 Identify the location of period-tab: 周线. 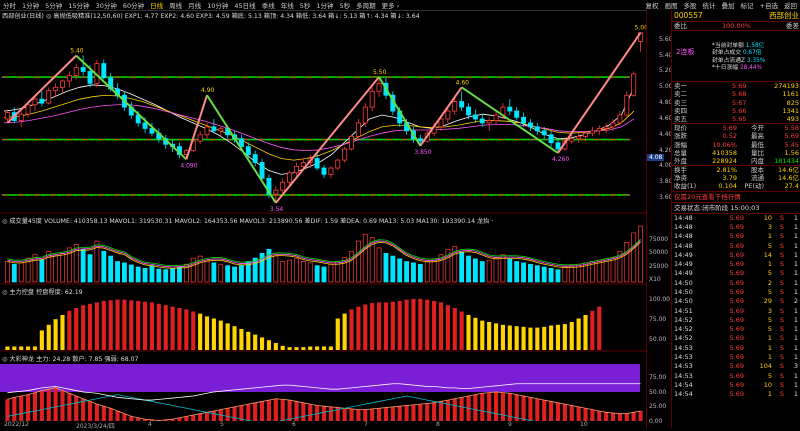
(175, 5).